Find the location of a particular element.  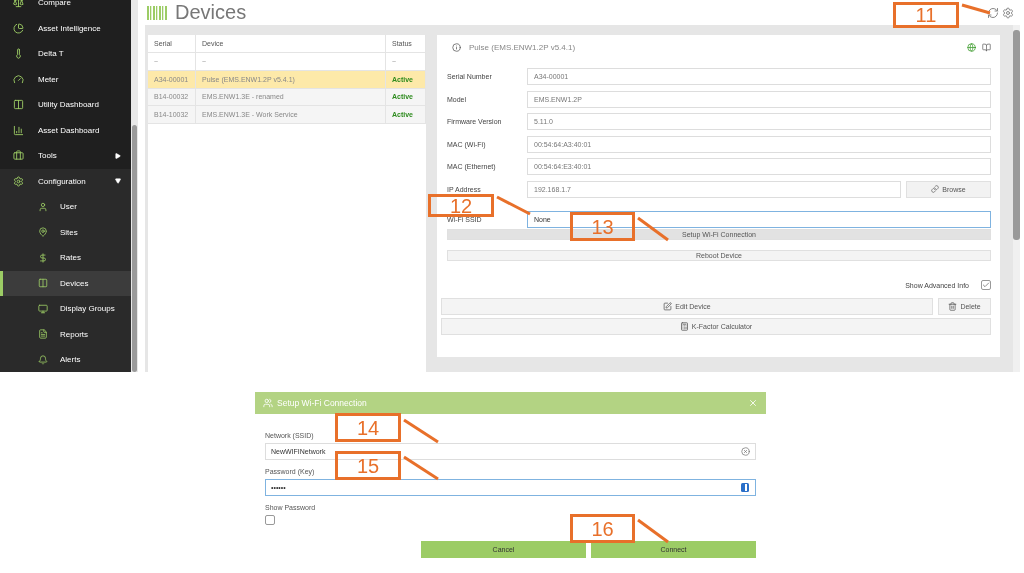

book-icon is located at coordinates (986, 47).